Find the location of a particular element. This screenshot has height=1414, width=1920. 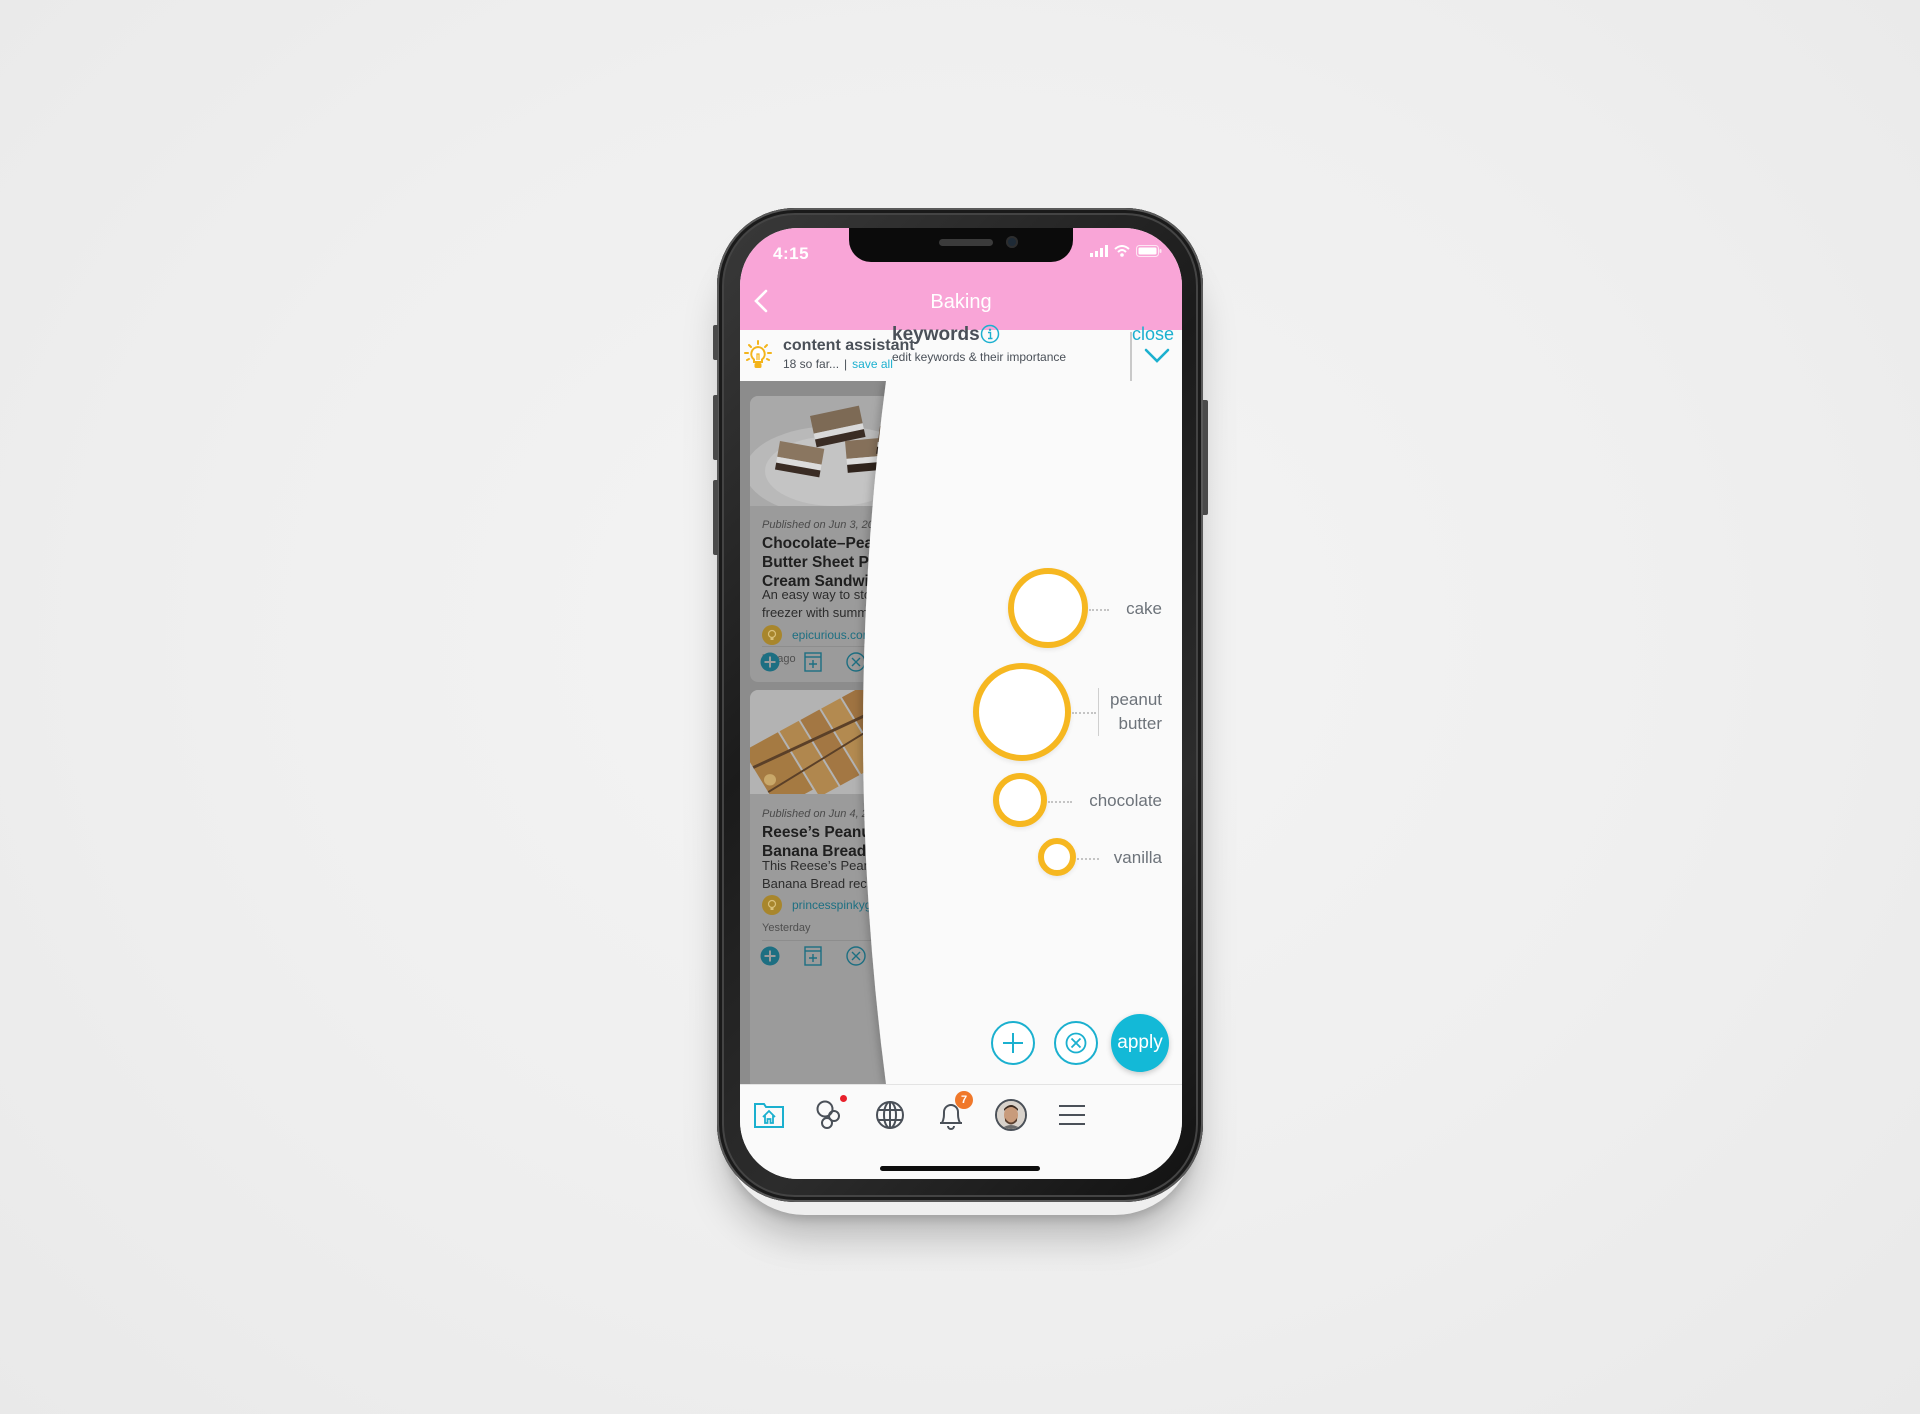

content-assistant-title: content assistant is located at coordinates (849, 345).